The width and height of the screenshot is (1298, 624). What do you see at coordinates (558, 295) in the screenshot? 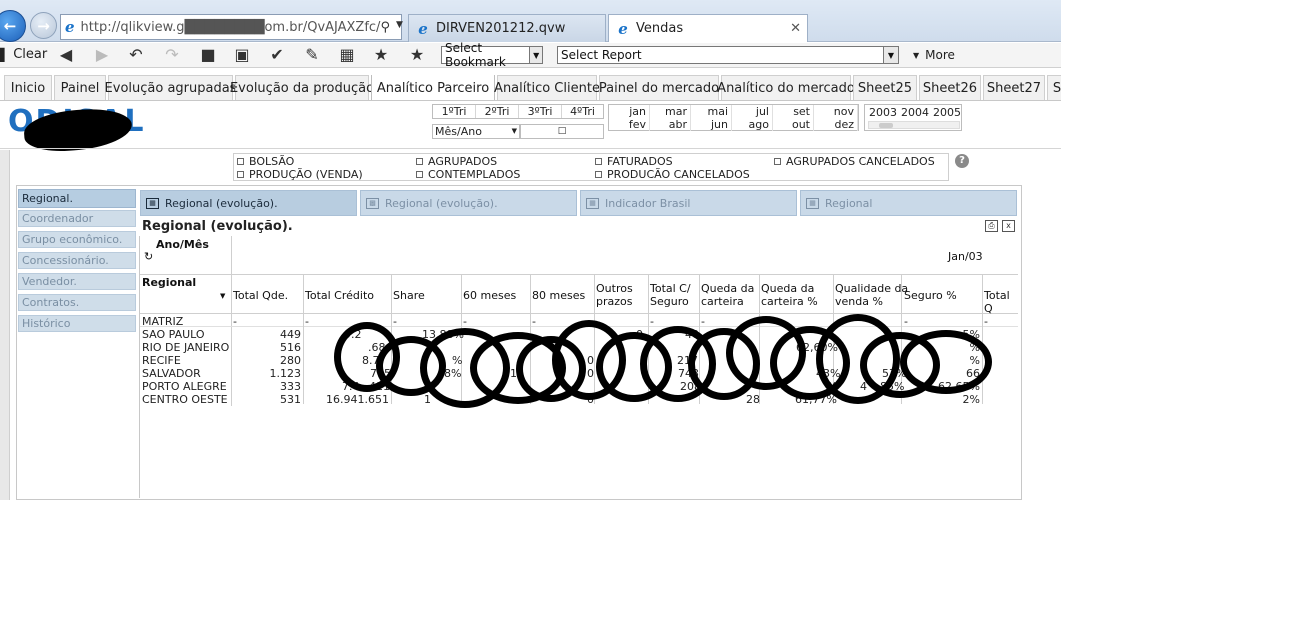
I see `col-header: 80 meses` at bounding box center [558, 295].